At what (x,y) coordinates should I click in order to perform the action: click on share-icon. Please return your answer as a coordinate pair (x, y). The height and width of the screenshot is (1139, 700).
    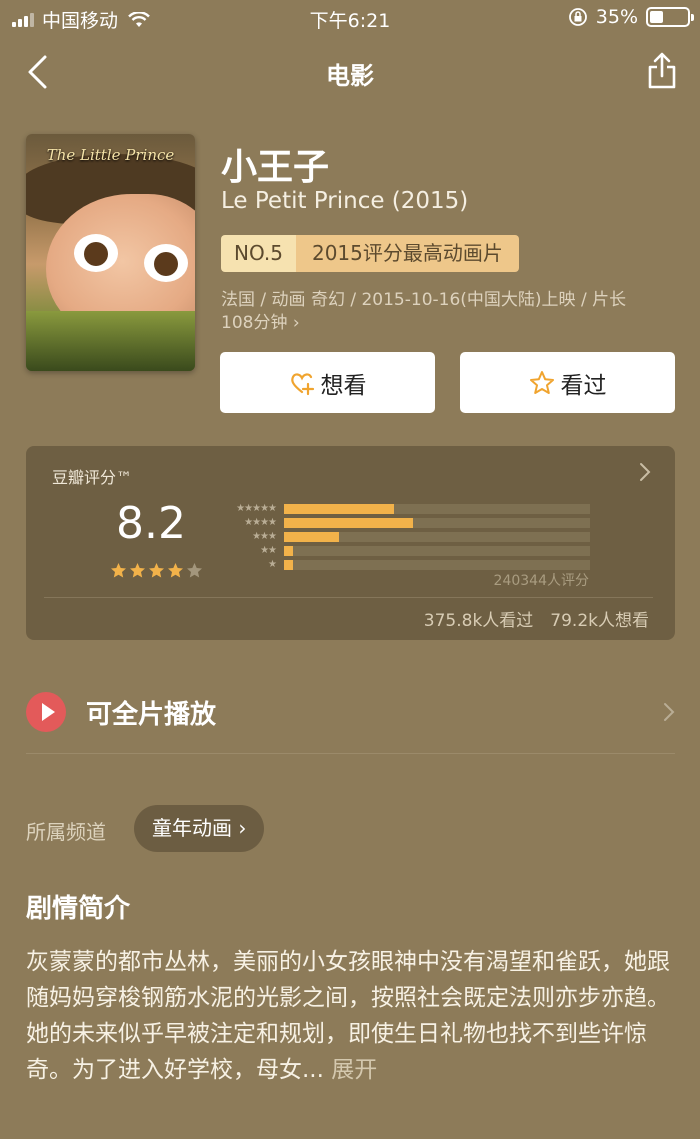
    Looking at the image, I should click on (662, 71).